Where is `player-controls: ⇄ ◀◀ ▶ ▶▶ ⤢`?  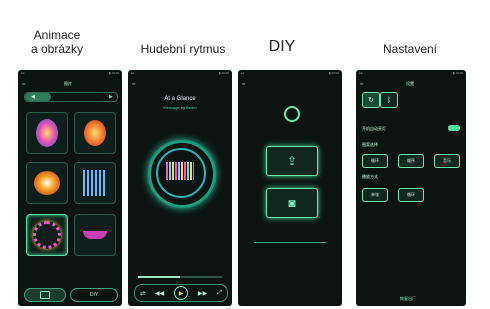 player-controls: ⇄ ◀◀ ▶ ▶▶ ⤢ is located at coordinates (181, 293).